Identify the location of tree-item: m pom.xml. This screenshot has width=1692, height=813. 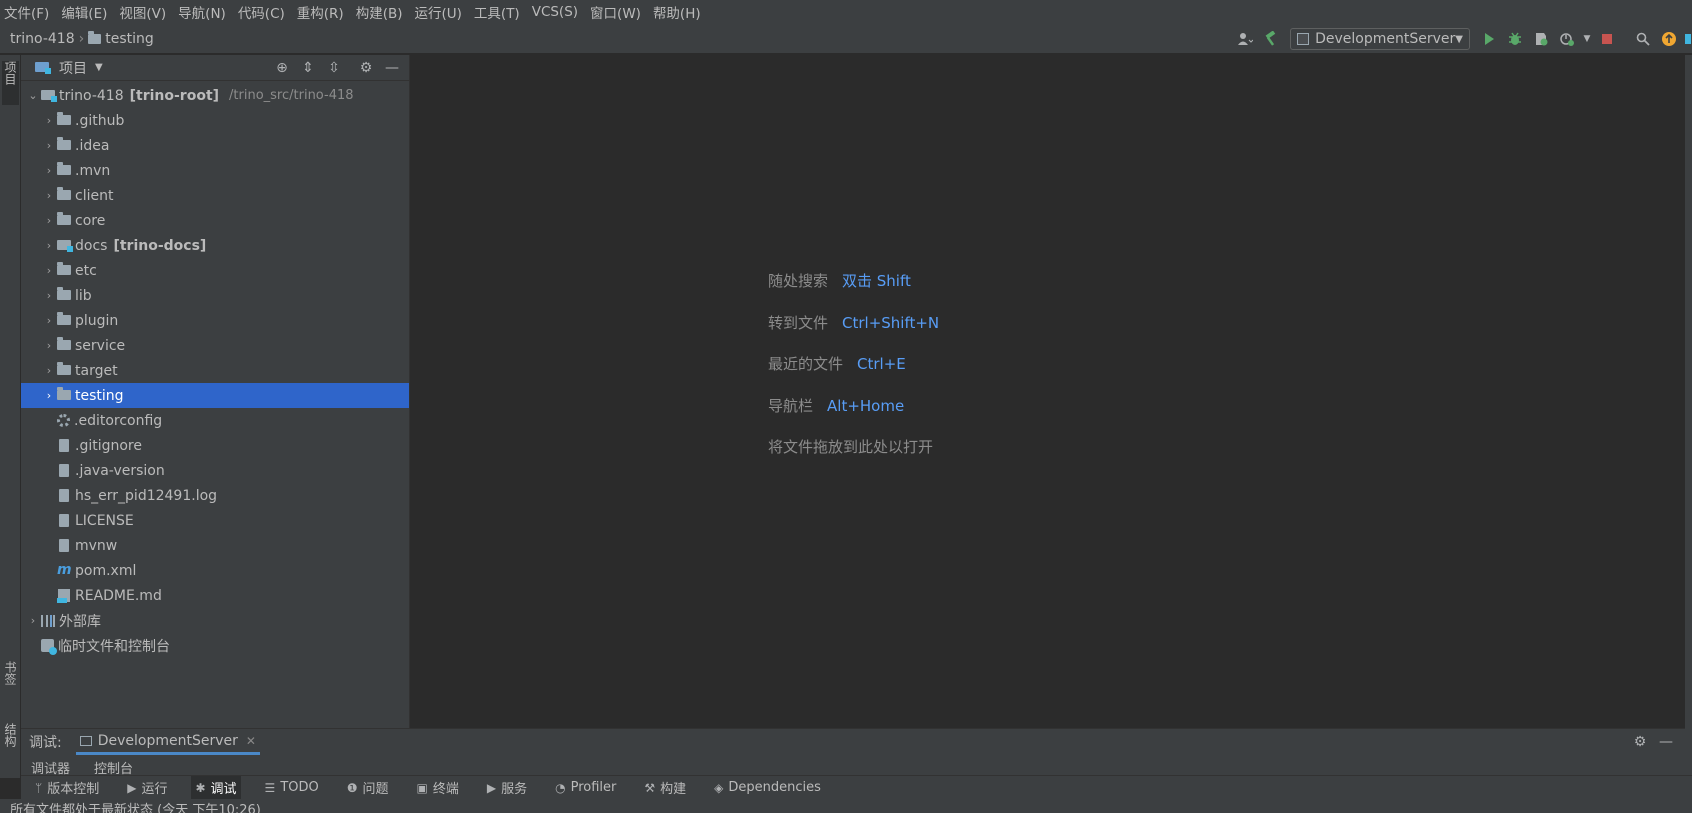
(215, 570).